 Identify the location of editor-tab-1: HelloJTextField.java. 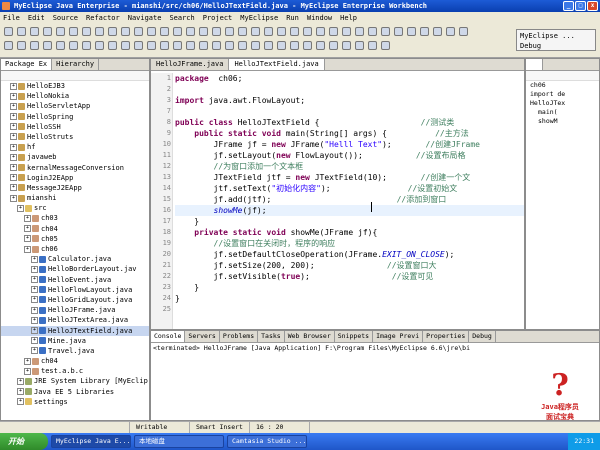
(277, 64).